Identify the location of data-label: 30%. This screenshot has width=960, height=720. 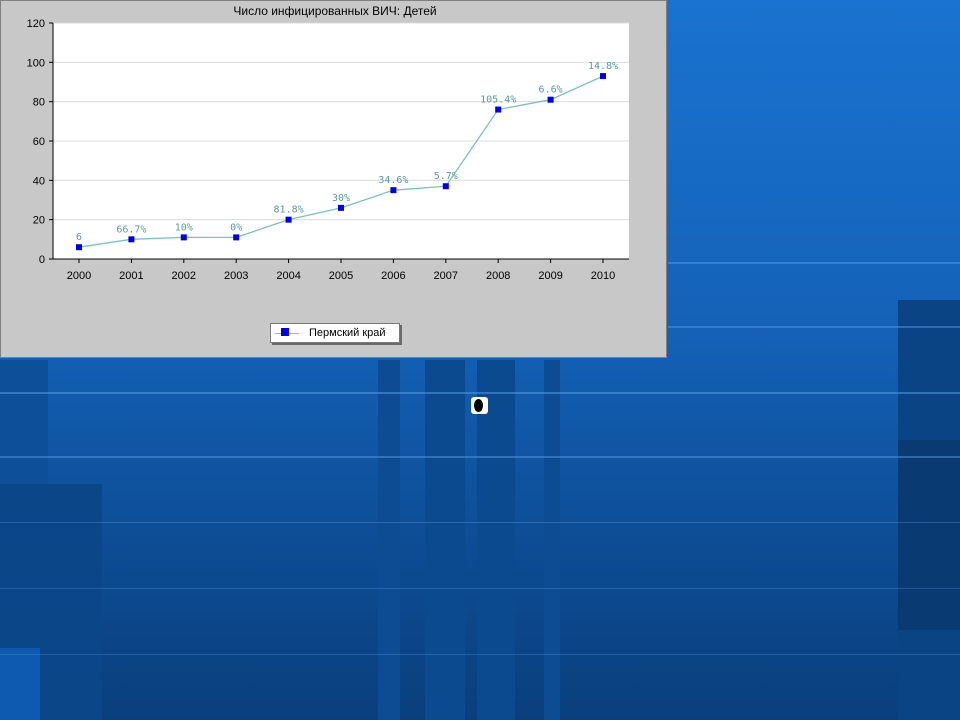
(341, 198).